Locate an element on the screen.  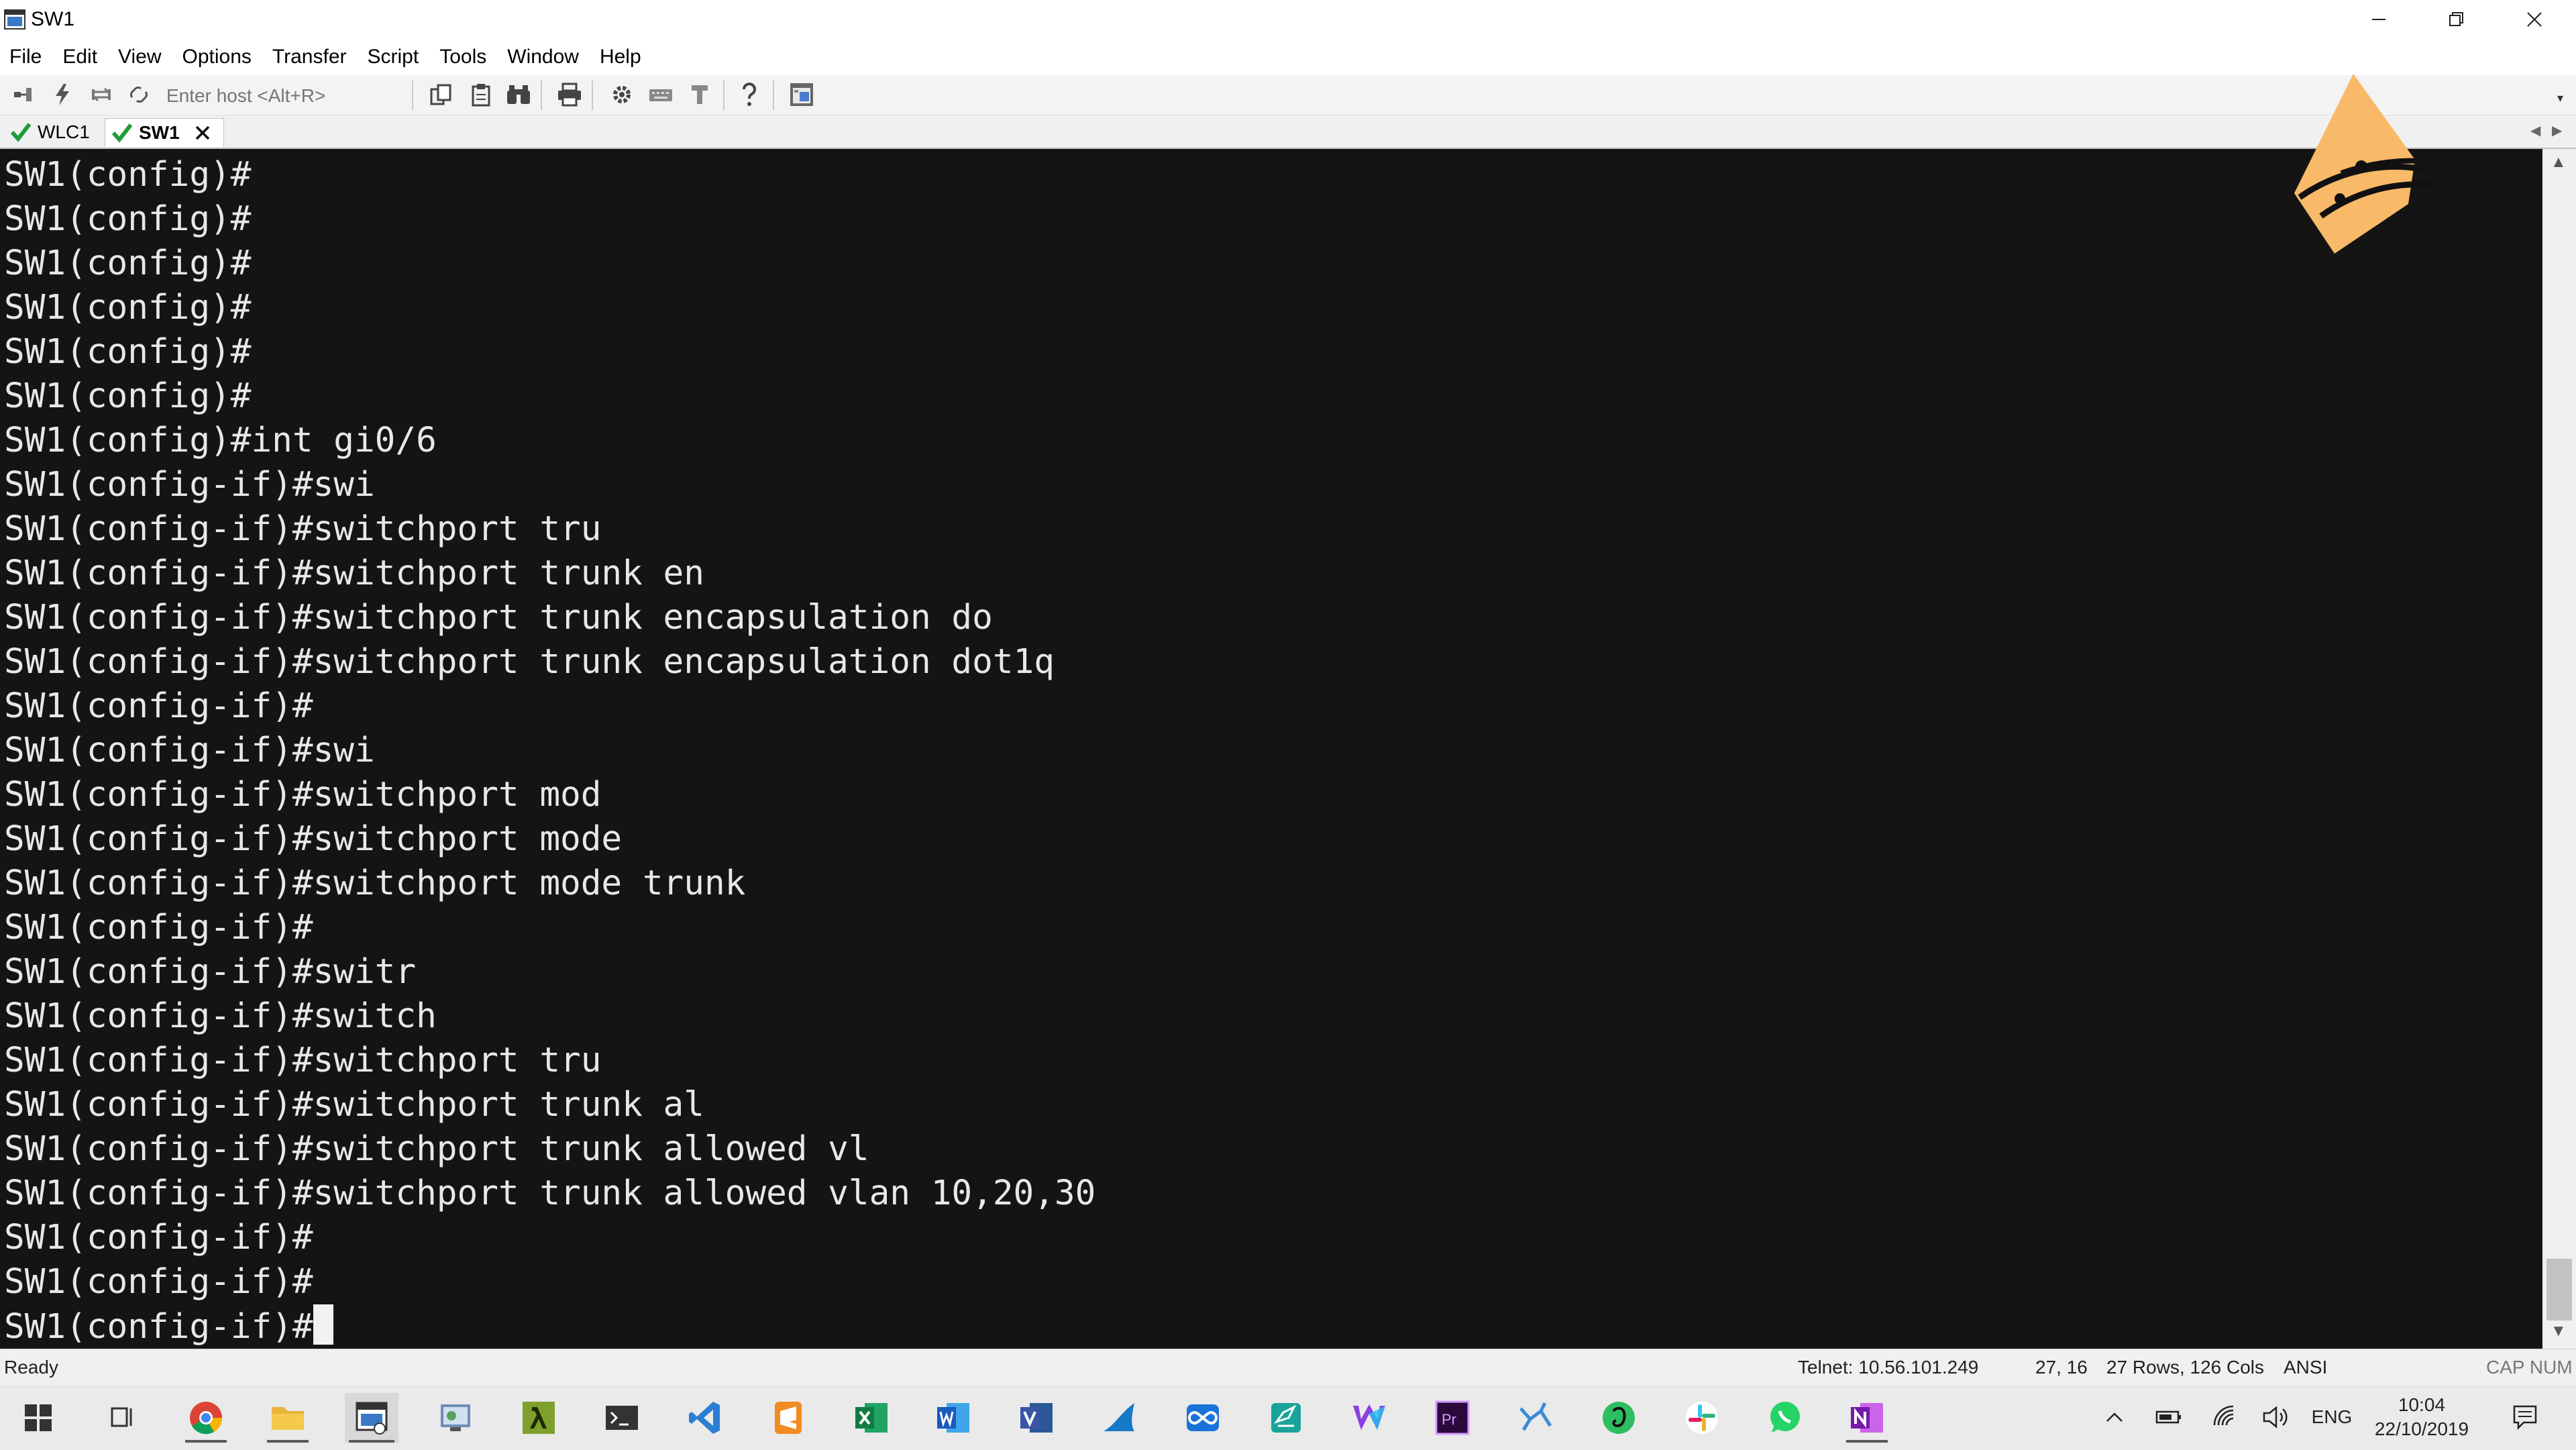
tab-sw1: SW1 is located at coordinates (164, 132).